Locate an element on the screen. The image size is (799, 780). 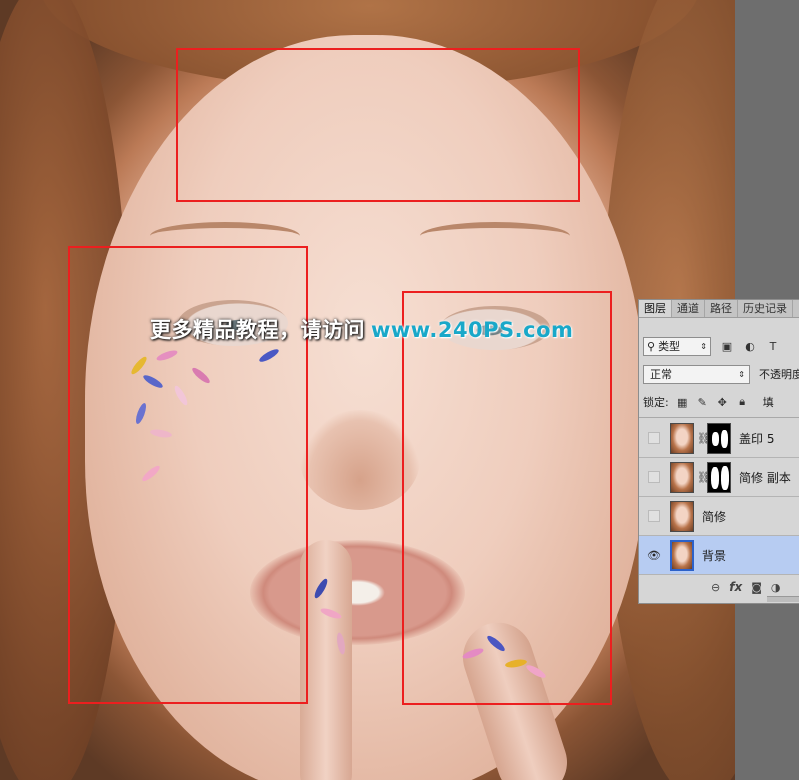
adjustment-filter-icon: ◐ is located at coordinates (750, 346).